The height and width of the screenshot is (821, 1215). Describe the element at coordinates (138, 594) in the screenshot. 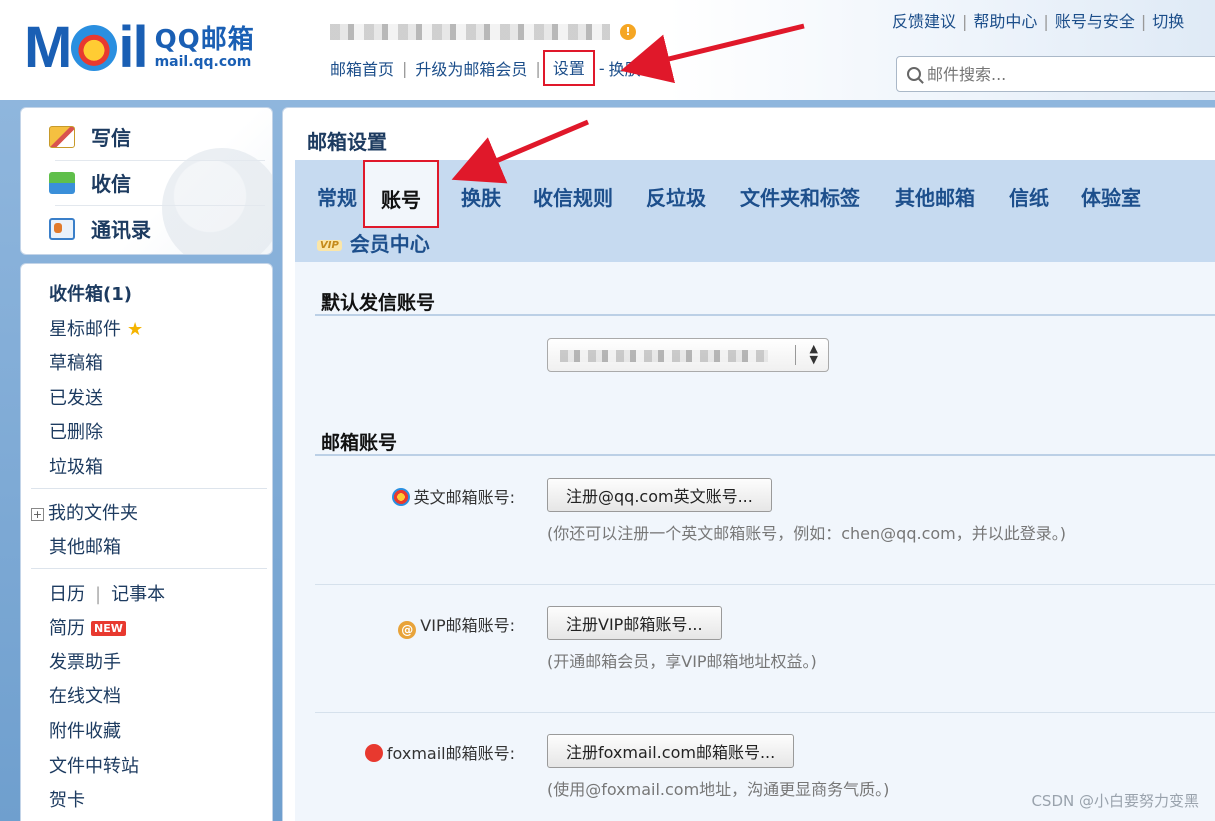

I see `app-notes: 记事本` at that location.